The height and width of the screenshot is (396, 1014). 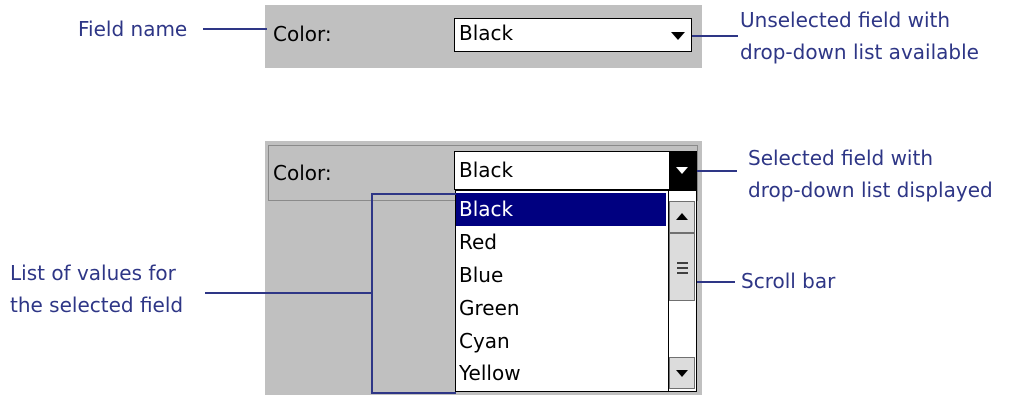 What do you see at coordinates (859, 52) in the screenshot?
I see `callout-unselected-line2: drop-down list available` at bounding box center [859, 52].